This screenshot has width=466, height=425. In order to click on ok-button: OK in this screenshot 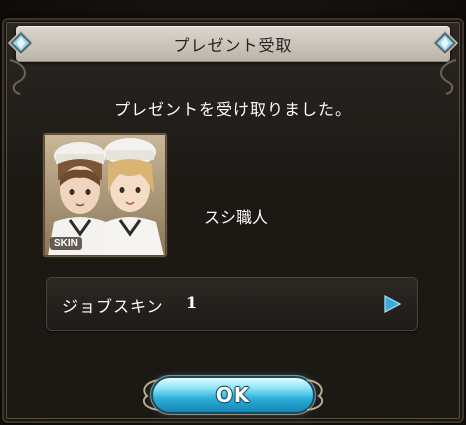, I will do `click(233, 395)`.